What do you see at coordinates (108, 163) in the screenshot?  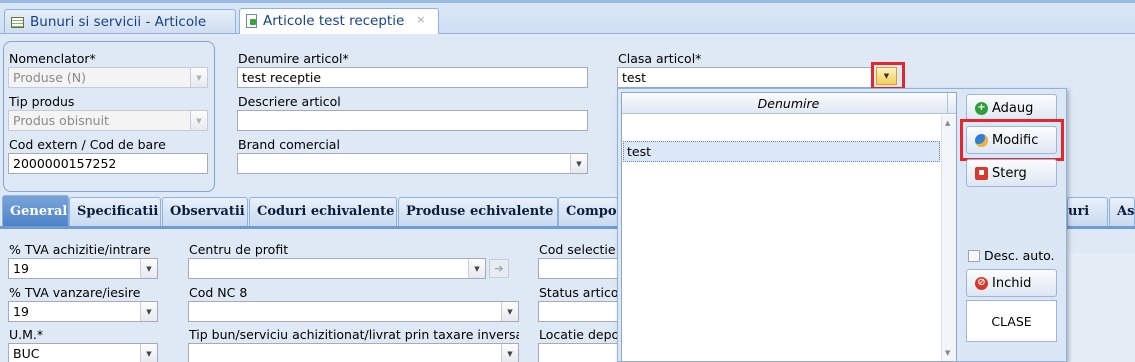 I see `cod-extern-input: 2000000157252` at bounding box center [108, 163].